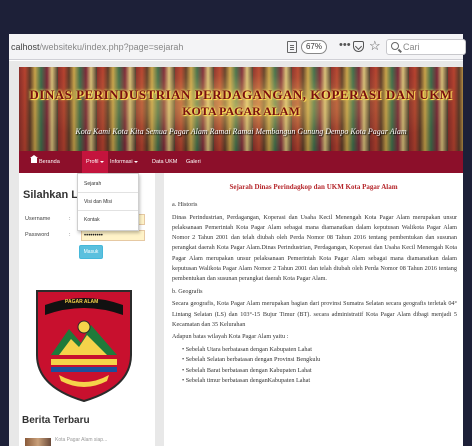  What do you see at coordinates (34, 159) in the screenshot?
I see `home-icon` at bounding box center [34, 159].